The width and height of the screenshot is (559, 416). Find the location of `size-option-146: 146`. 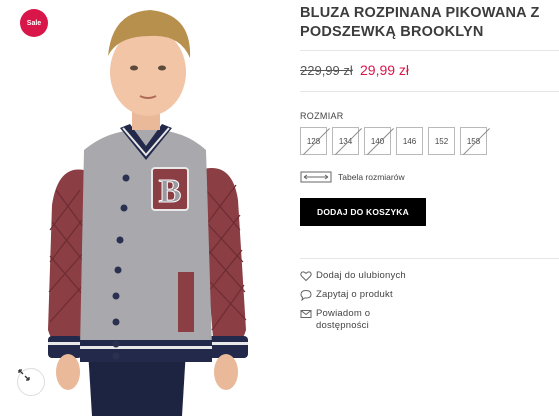

size-option-146: 146 is located at coordinates (409, 141).